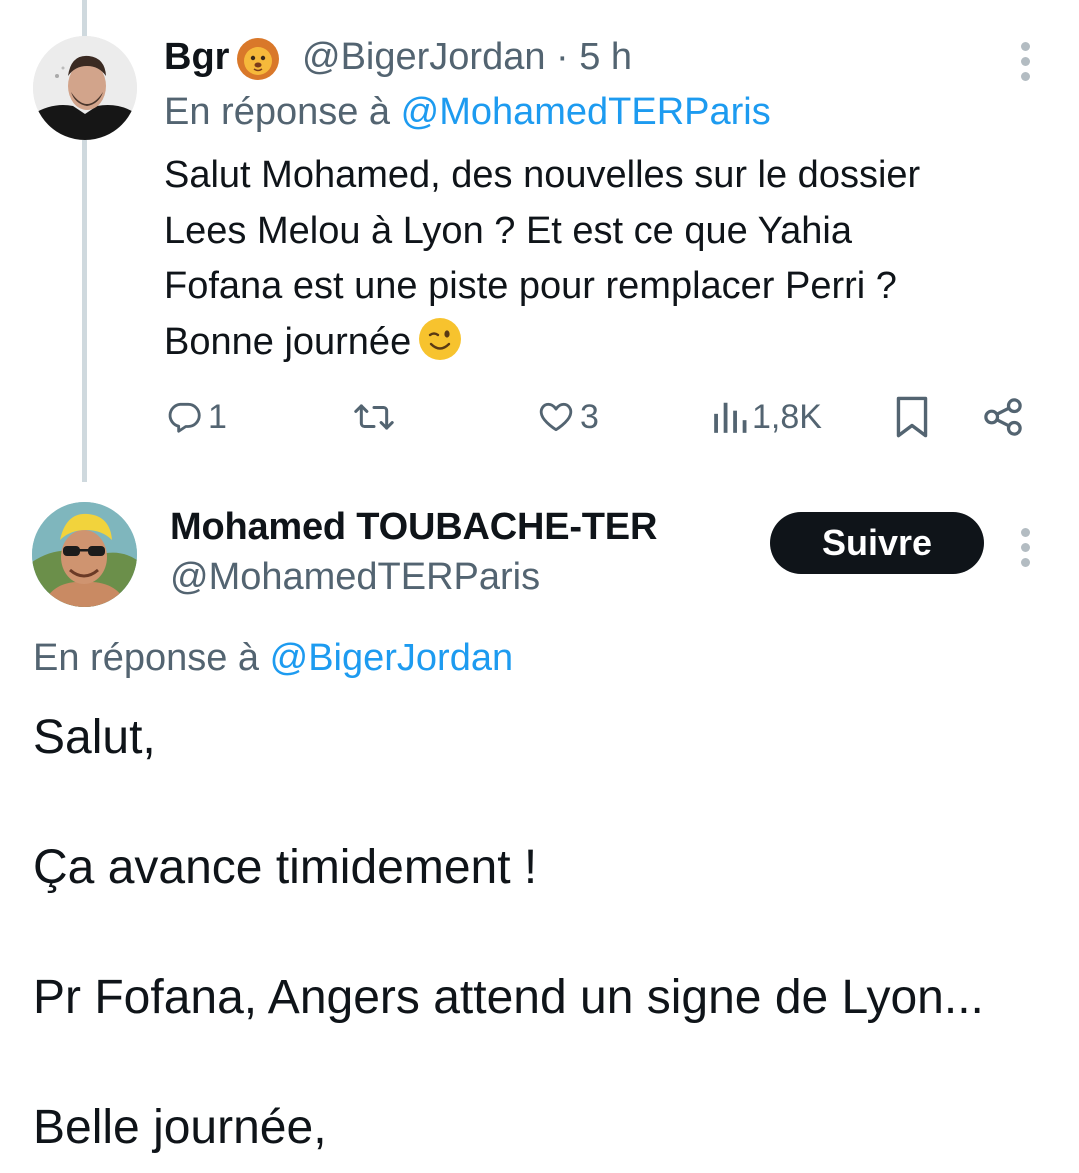 The image size is (1079, 1173). I want to click on views-action-button: 1,8K, so click(767, 417).